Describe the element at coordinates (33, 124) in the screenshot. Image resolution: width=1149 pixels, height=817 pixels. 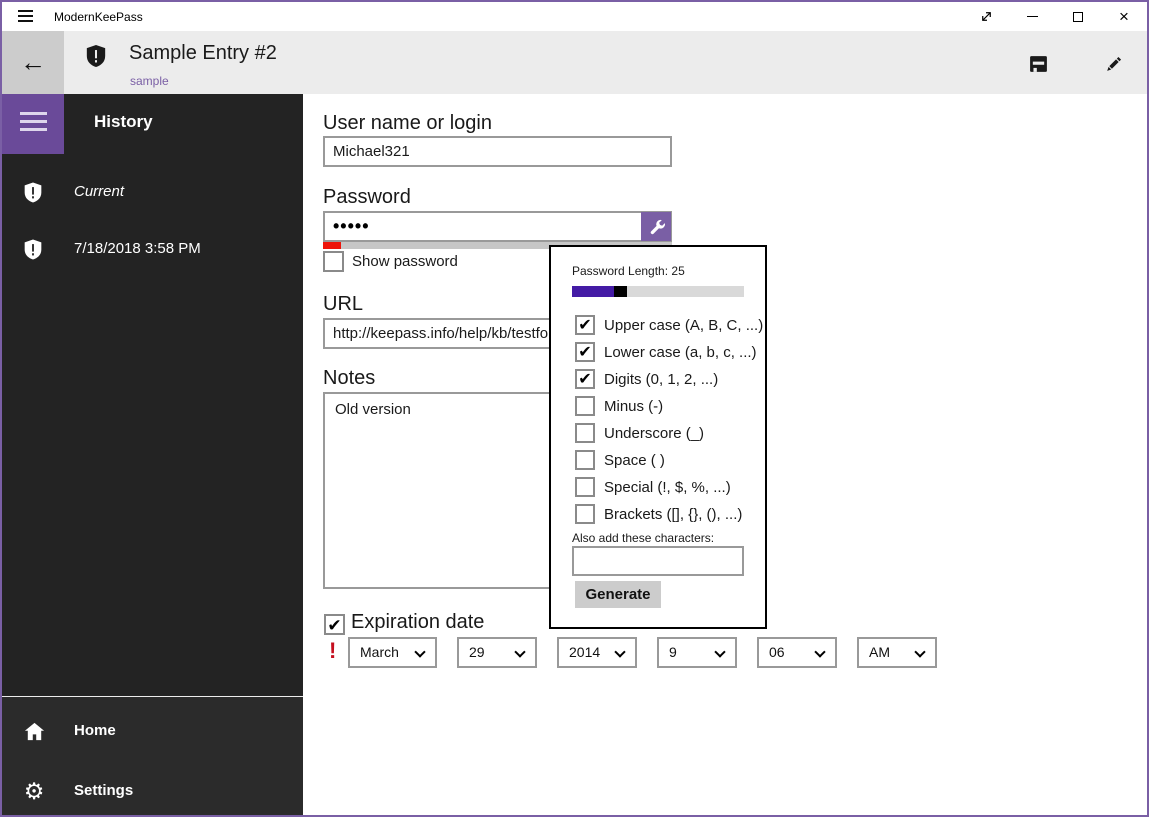
I see `nav-hamburger-button` at that location.